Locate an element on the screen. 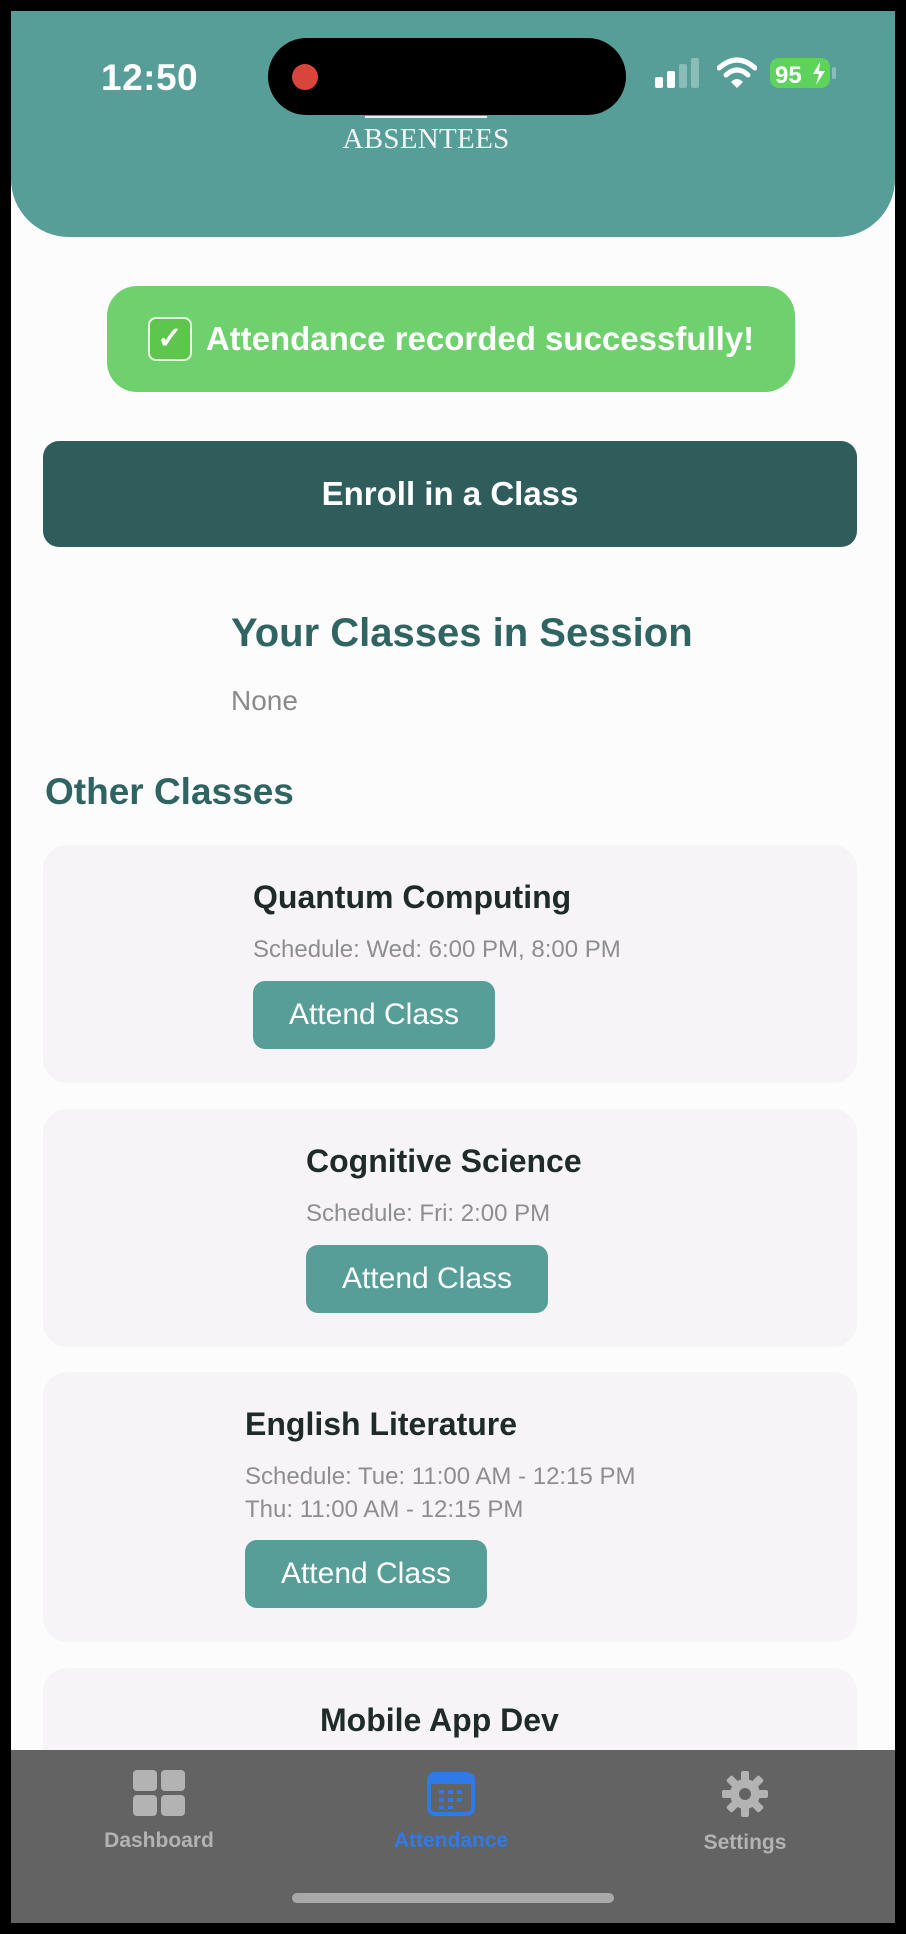 This screenshot has height=1934, width=906. status-time: 12:50 is located at coordinates (150, 77).